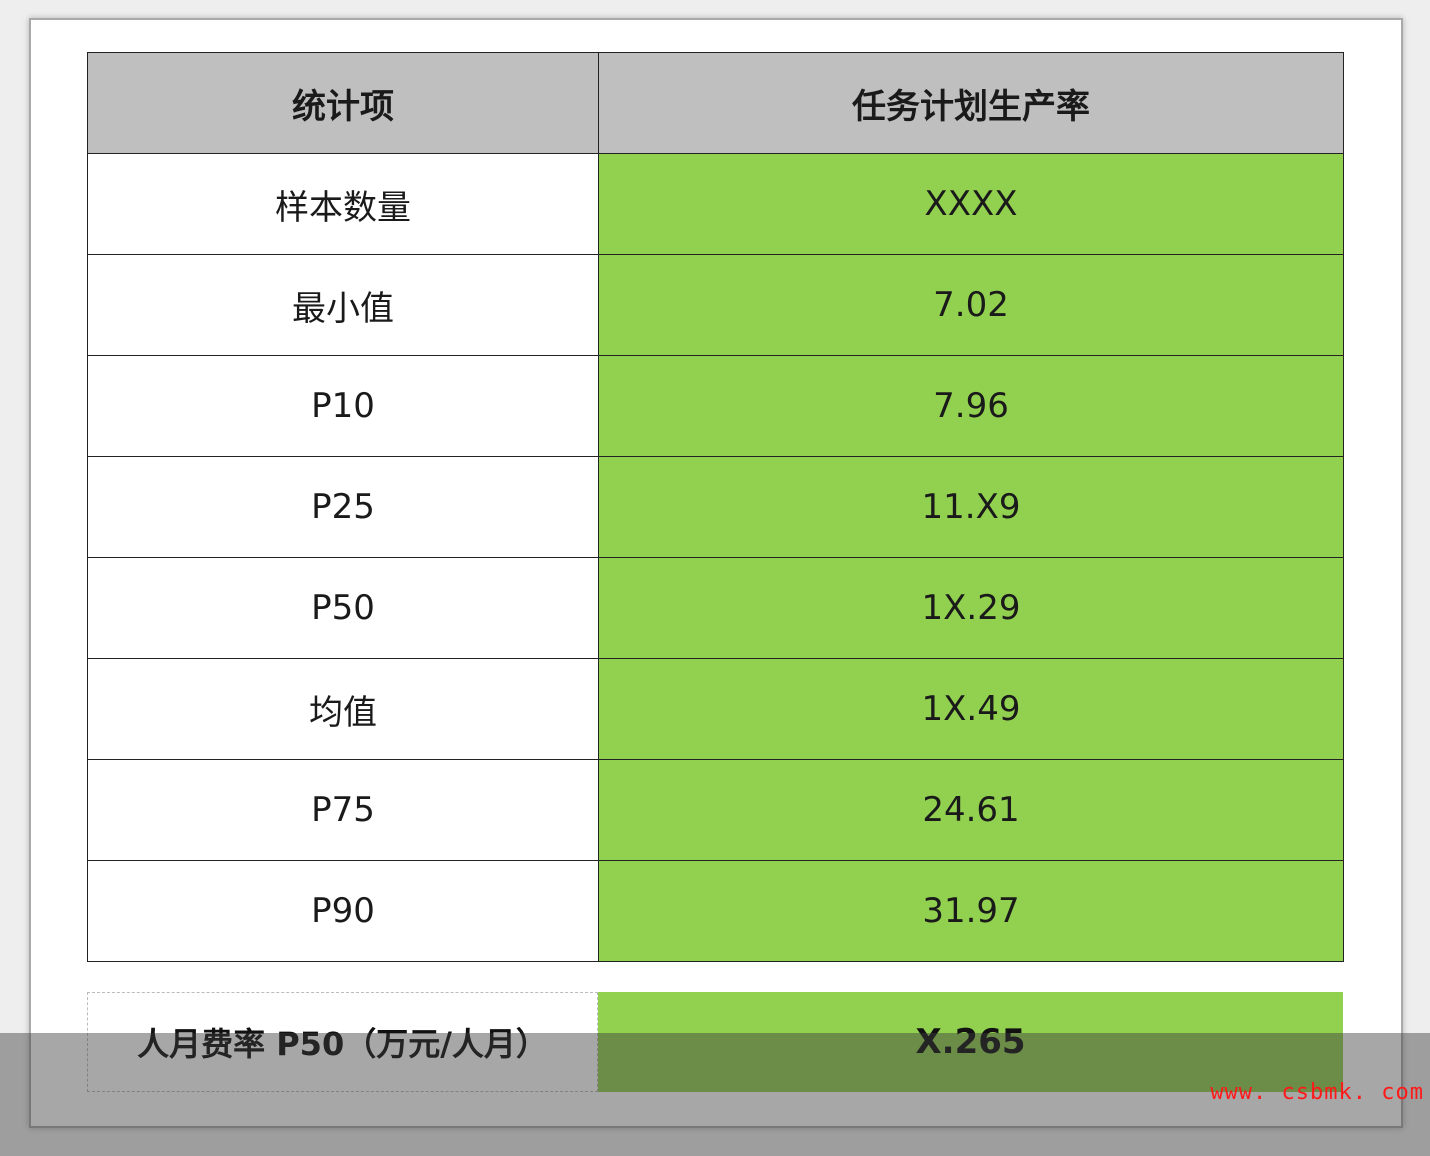  I want to click on row-value: 1X.29, so click(971, 608).